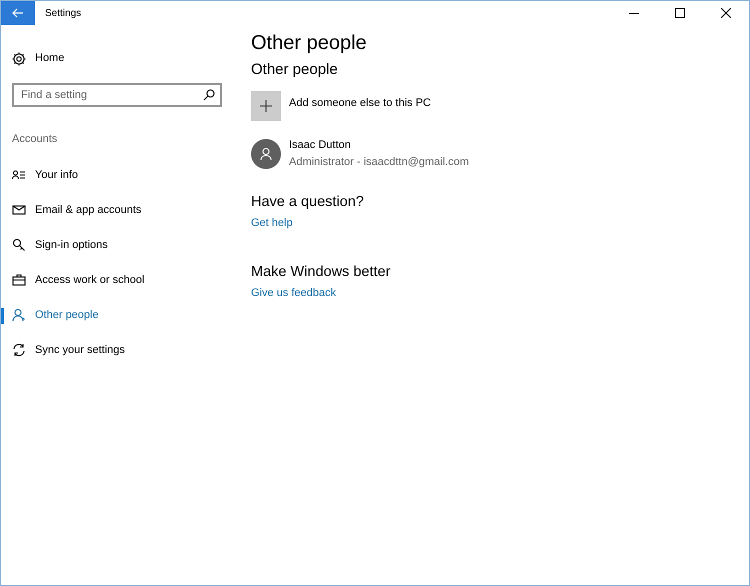  Describe the element at coordinates (53, 315) in the screenshot. I see `sidebar-item: Other people` at that location.